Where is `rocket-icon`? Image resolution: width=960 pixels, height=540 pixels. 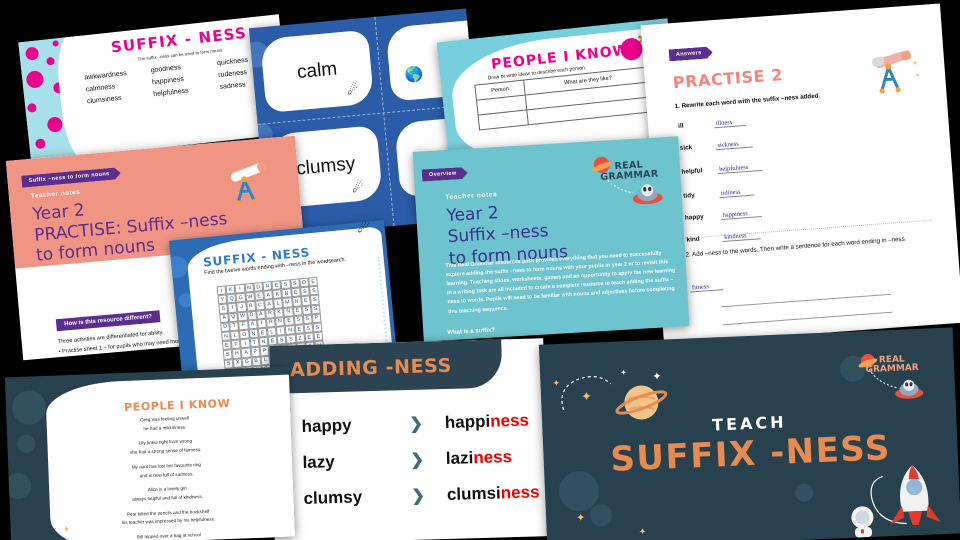
rocket-icon is located at coordinates (896, 501).